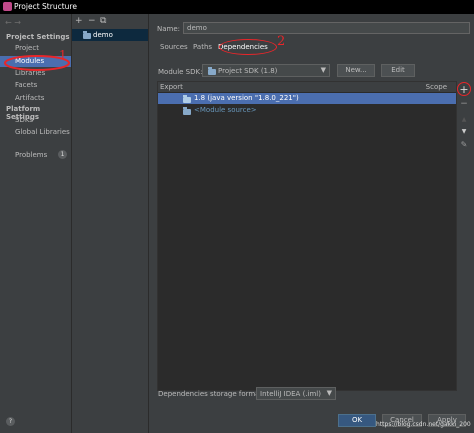 This screenshot has height=433, width=474. I want to click on storage-format-dropdown: IntelliJ IDEA (.iml) ▼, so click(296, 393).